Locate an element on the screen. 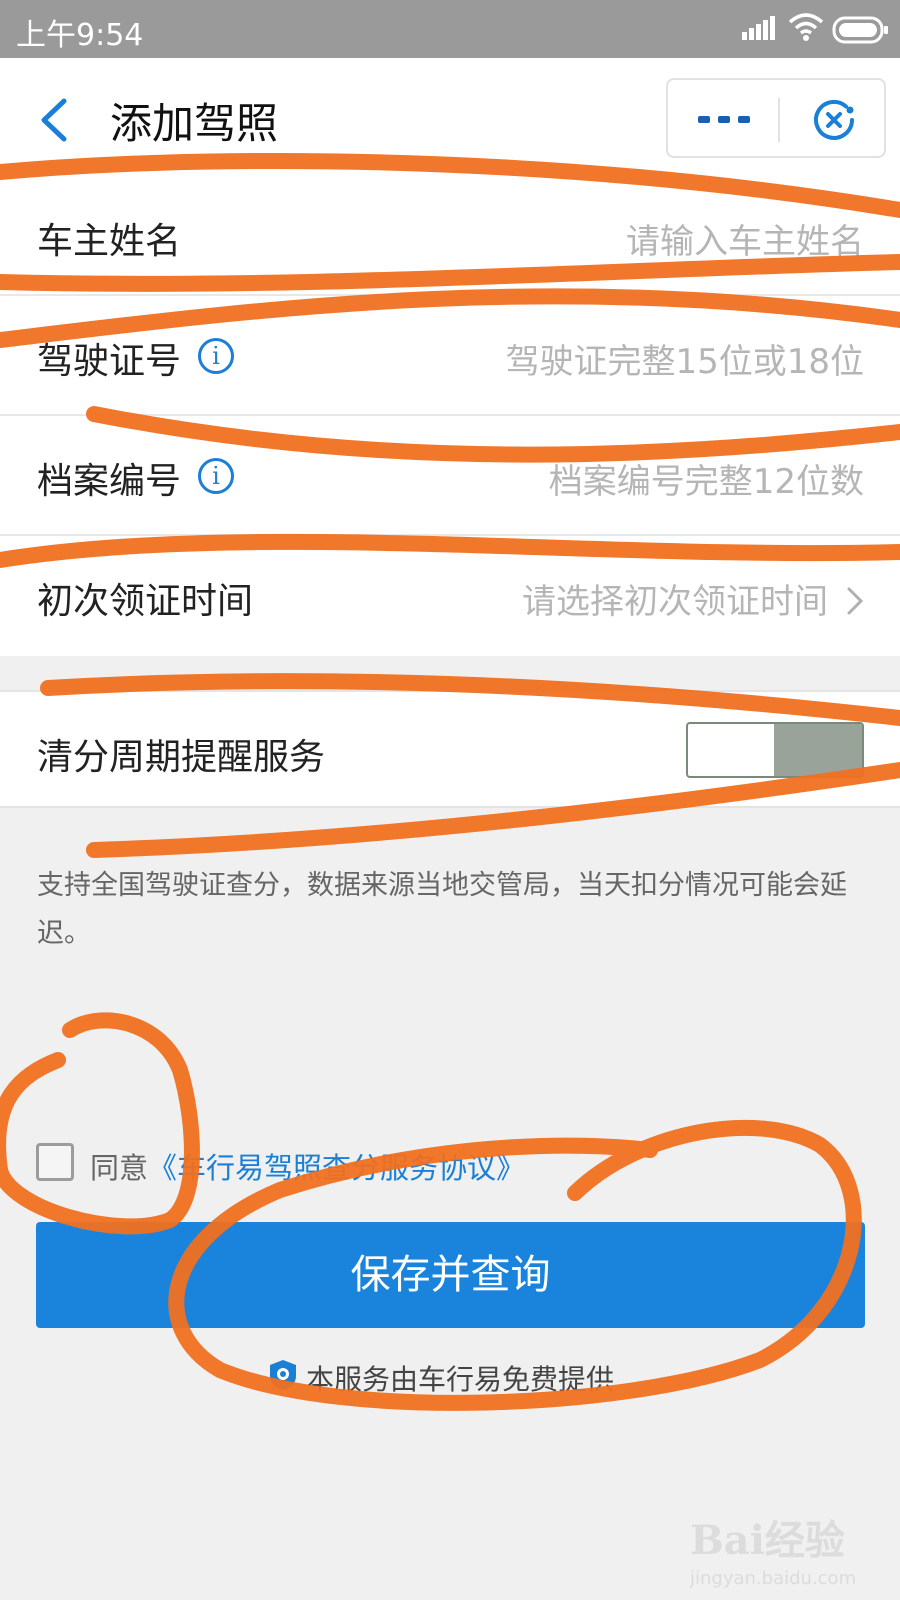 This screenshot has width=900, height=1600. info-note: 支持全国驾驶证查分，数据来源当地交管局，当天扣分情况可能会延迟。 is located at coordinates (442, 909).